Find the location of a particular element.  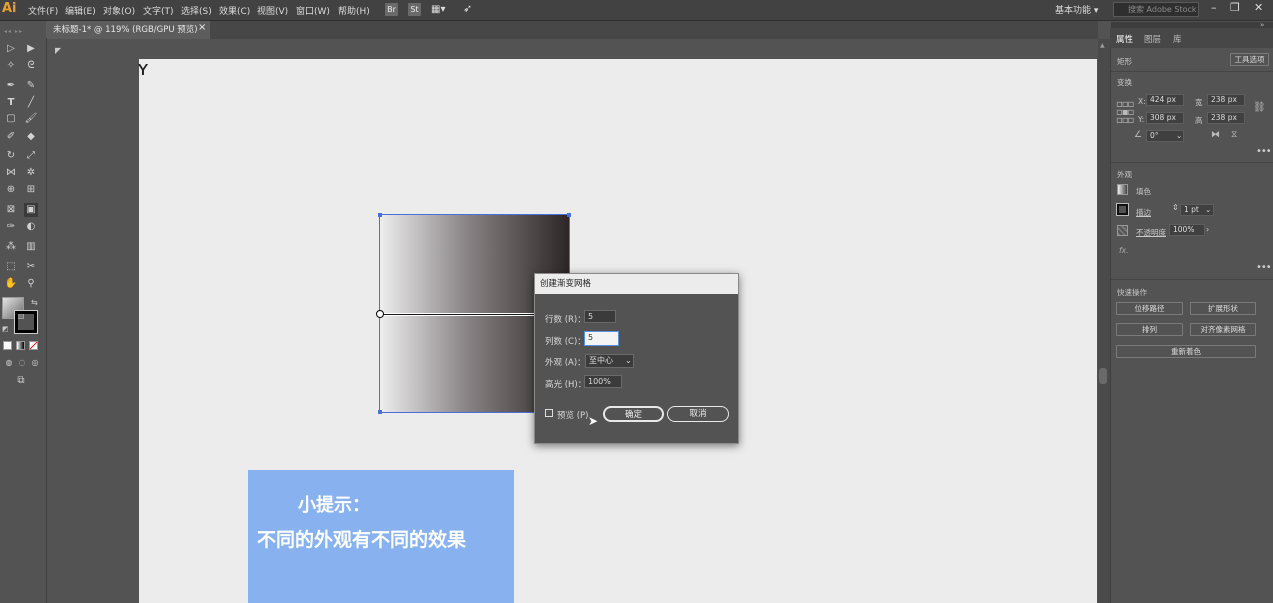

flip-horizontal-icon: ⧓ is located at coordinates (1215, 135).